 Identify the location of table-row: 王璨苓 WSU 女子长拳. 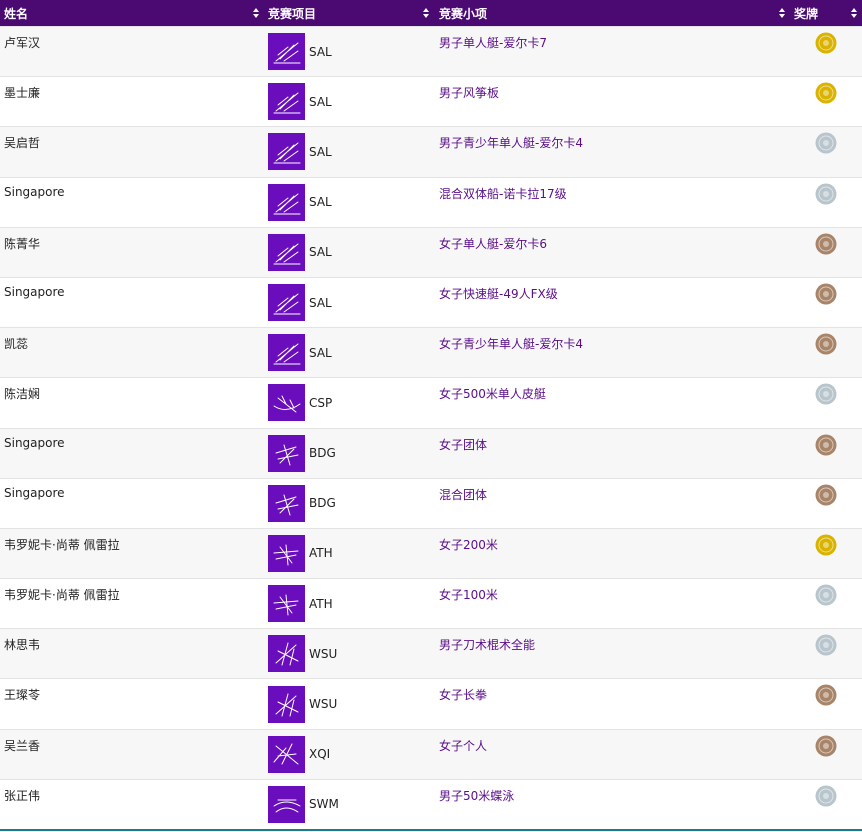
(431, 703).